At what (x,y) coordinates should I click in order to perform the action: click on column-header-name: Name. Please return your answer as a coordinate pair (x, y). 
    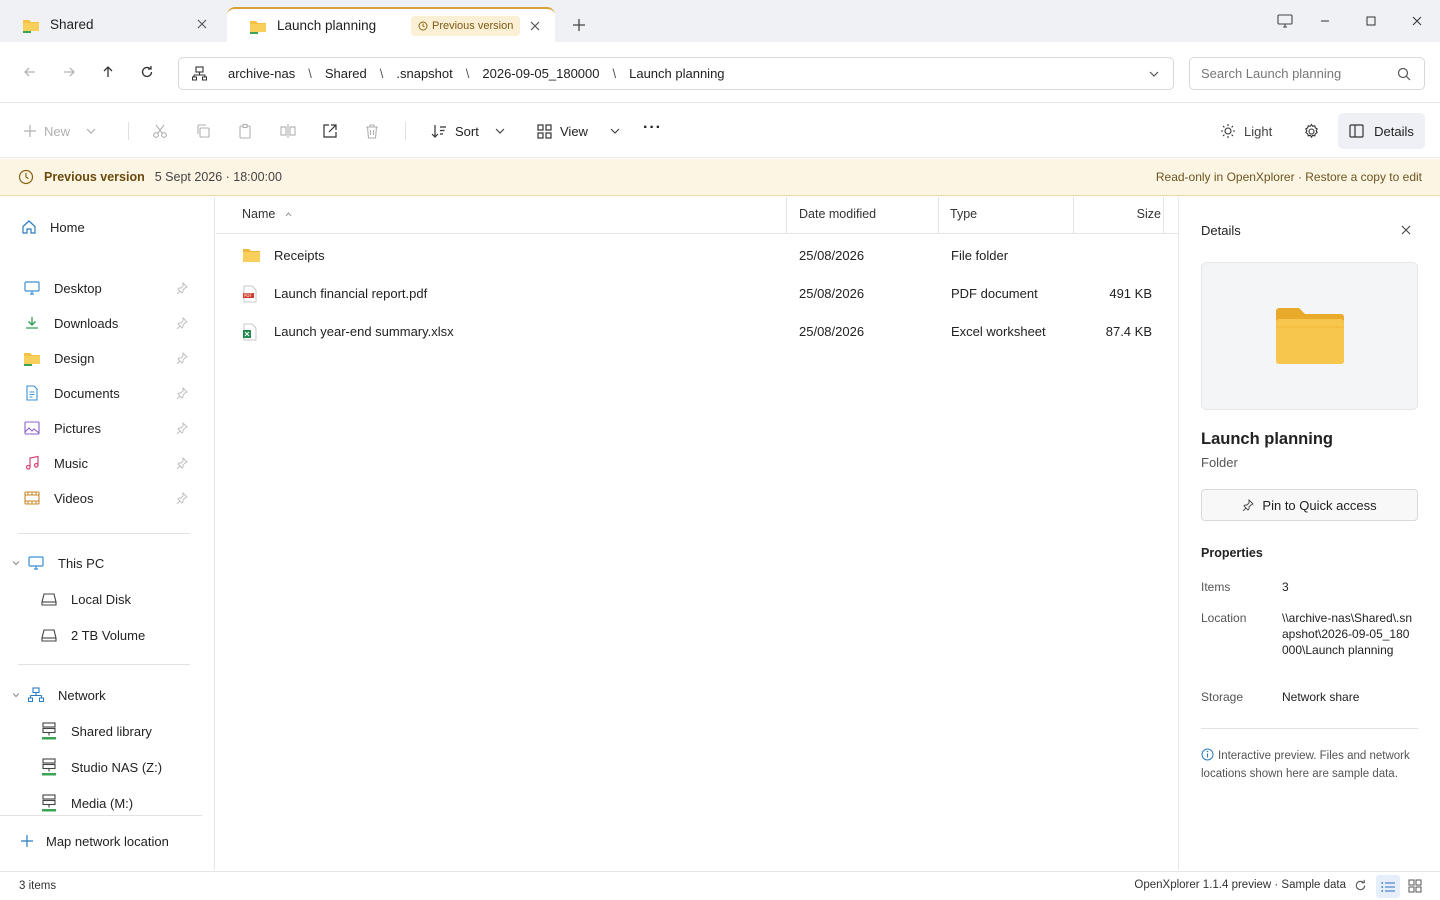
    Looking at the image, I should click on (267, 214).